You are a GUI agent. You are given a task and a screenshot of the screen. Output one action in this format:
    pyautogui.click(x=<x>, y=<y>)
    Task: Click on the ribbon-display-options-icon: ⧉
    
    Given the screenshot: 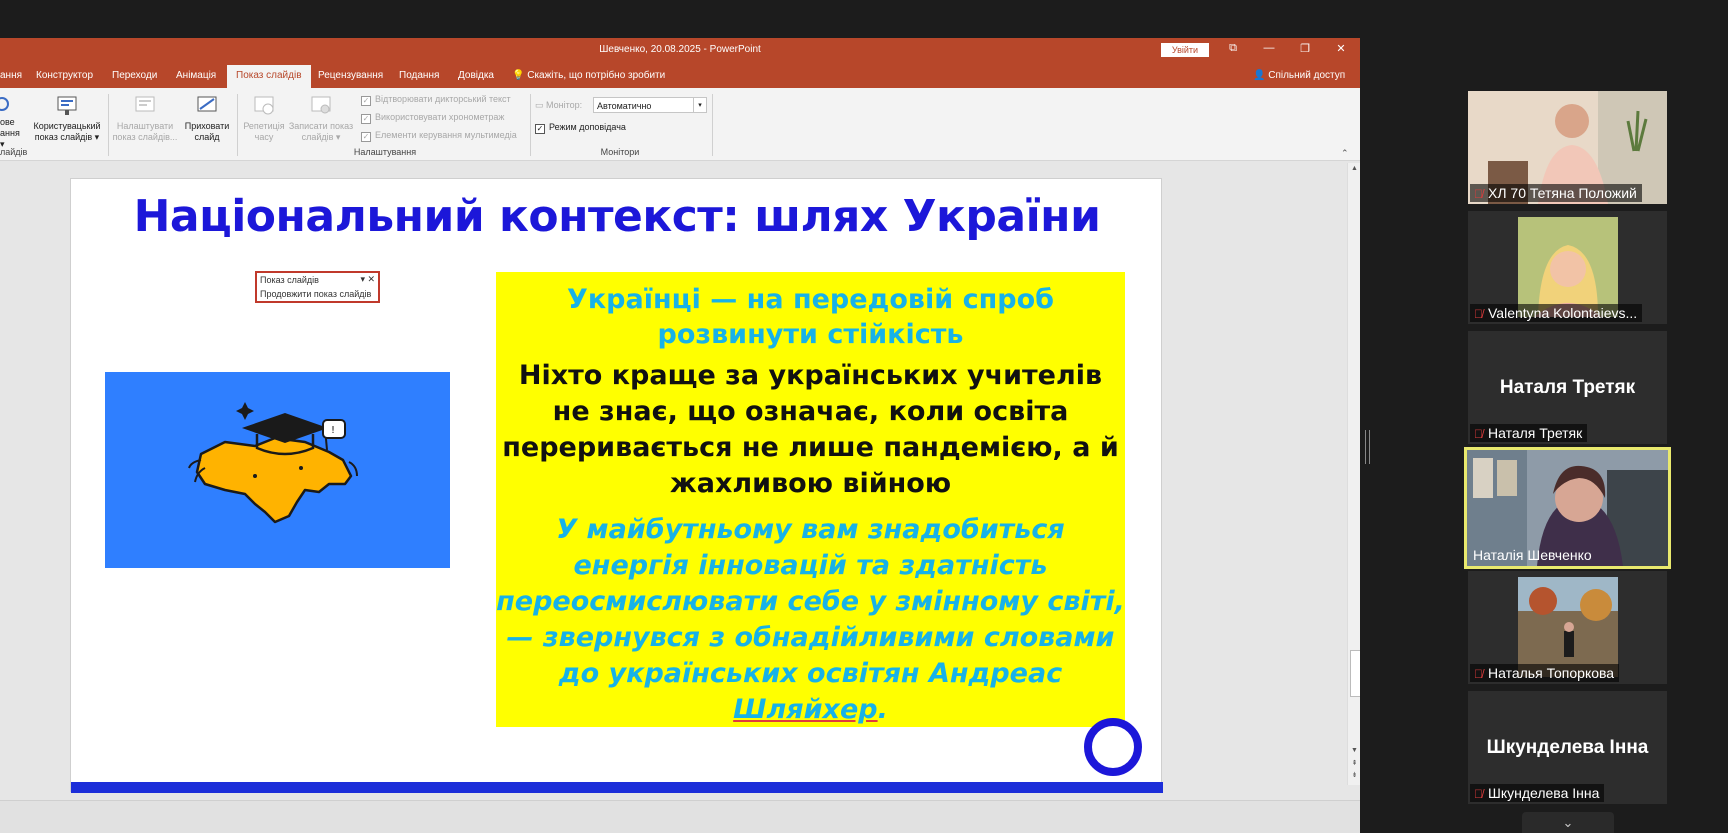 What is the action you would take?
    pyautogui.click(x=1233, y=48)
    